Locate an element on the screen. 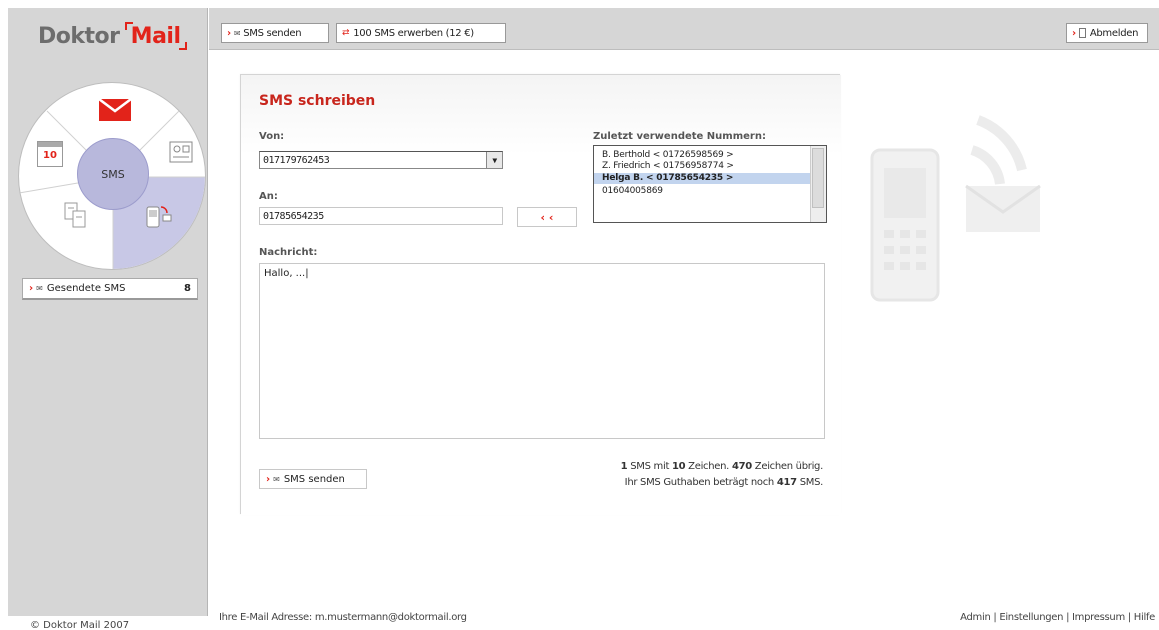 The width and height of the screenshot is (1159, 630). logo: Doktor Mail is located at coordinates (111, 36).